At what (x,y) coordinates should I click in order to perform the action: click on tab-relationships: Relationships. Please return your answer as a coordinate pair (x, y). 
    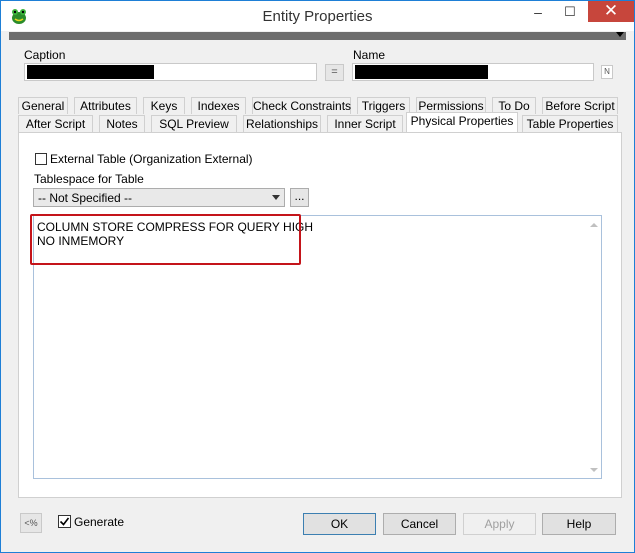
    Looking at the image, I should click on (282, 123).